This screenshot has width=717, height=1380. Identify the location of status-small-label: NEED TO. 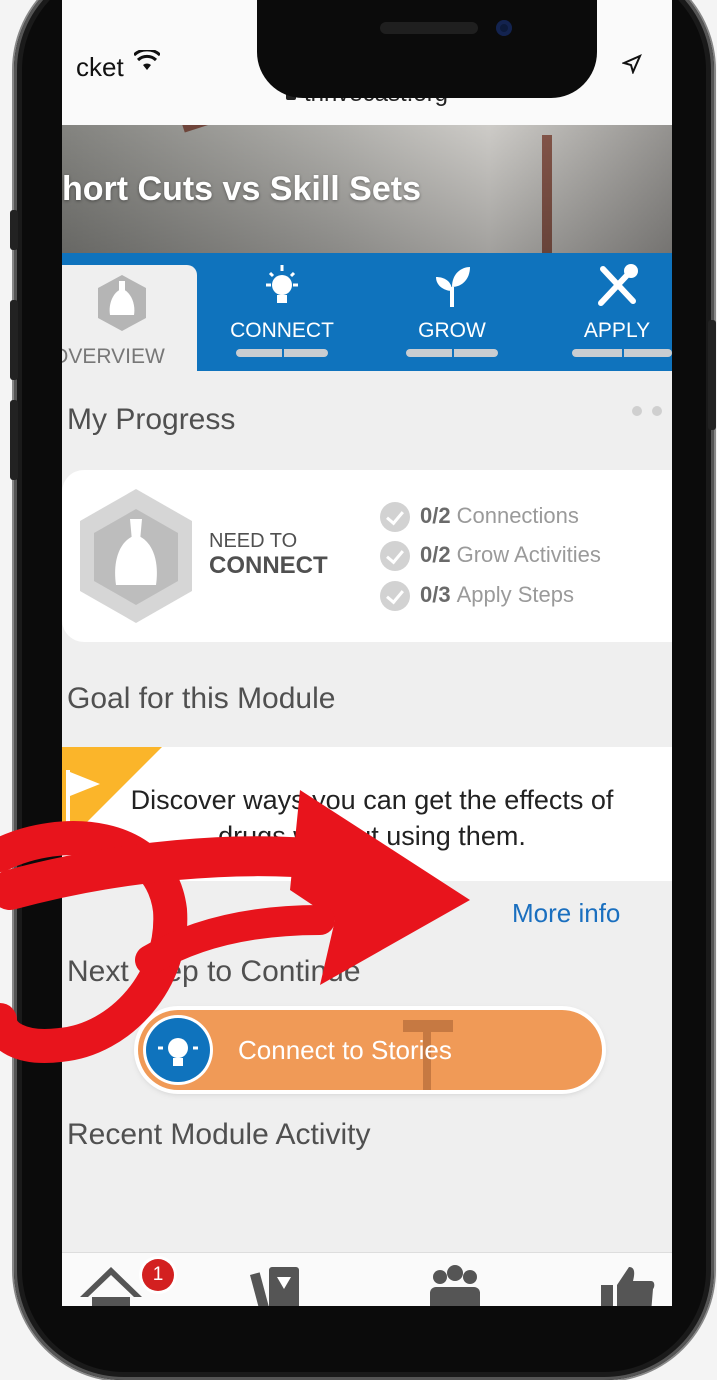
(253, 541).